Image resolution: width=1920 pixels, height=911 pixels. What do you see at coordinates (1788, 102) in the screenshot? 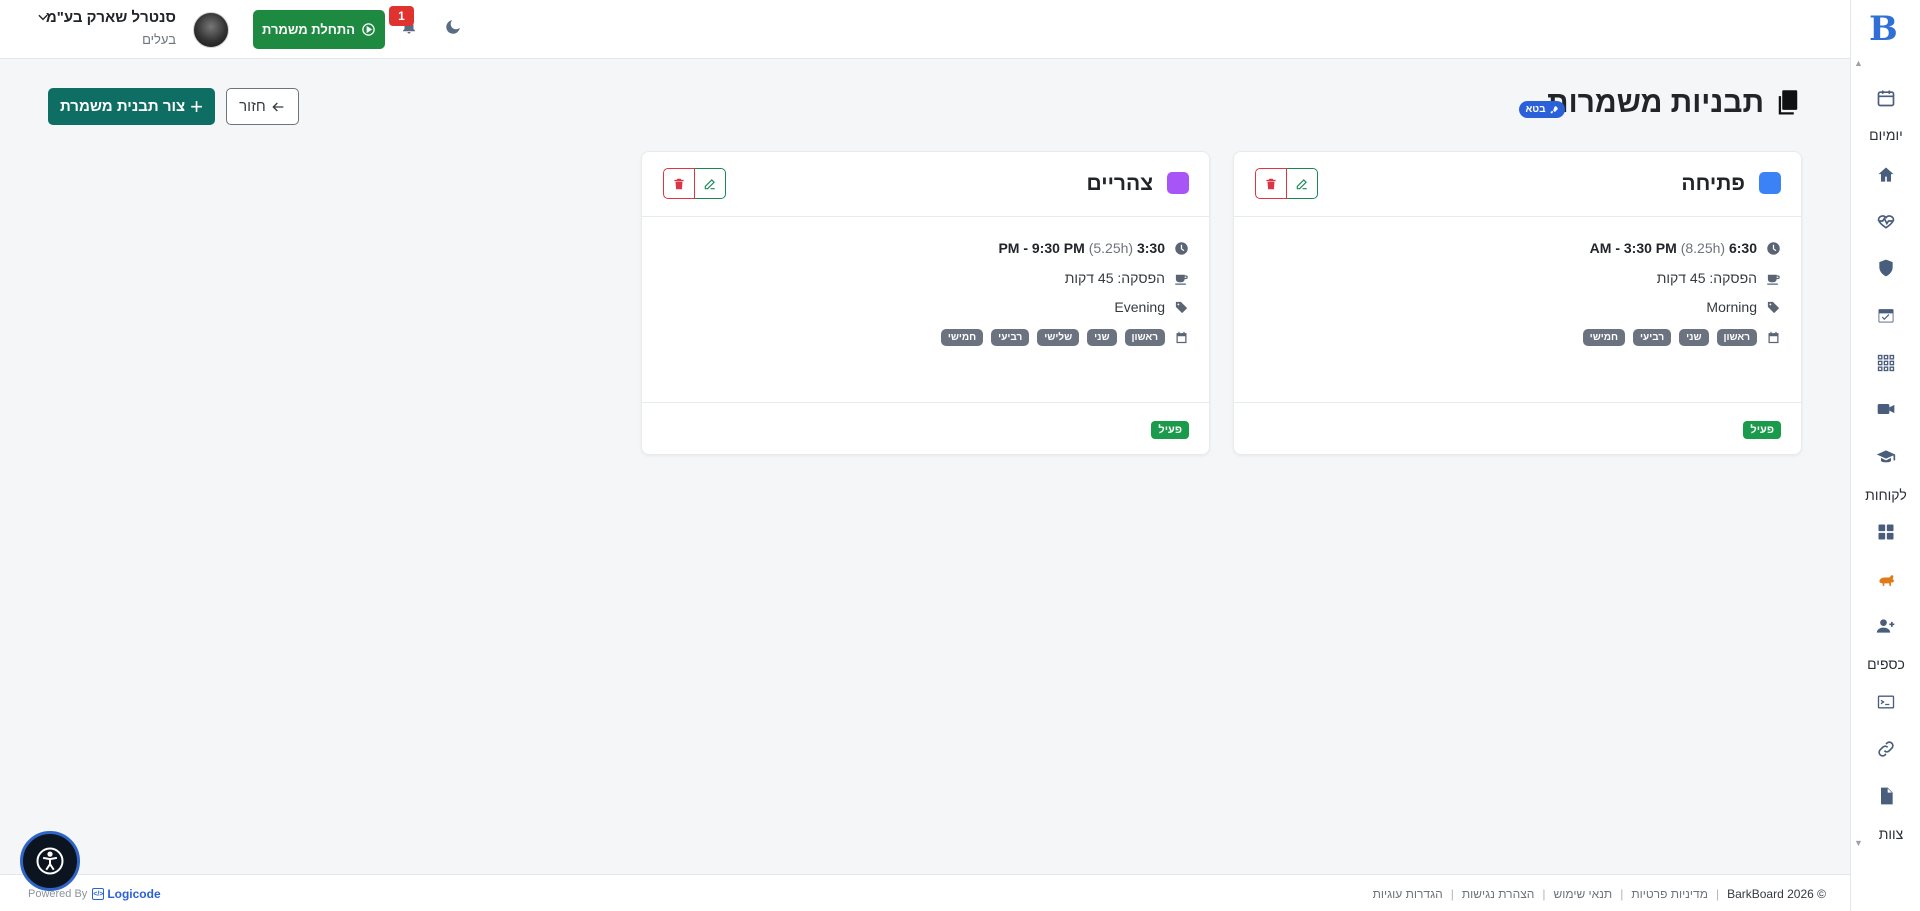
I see `templates-icon` at bounding box center [1788, 102].